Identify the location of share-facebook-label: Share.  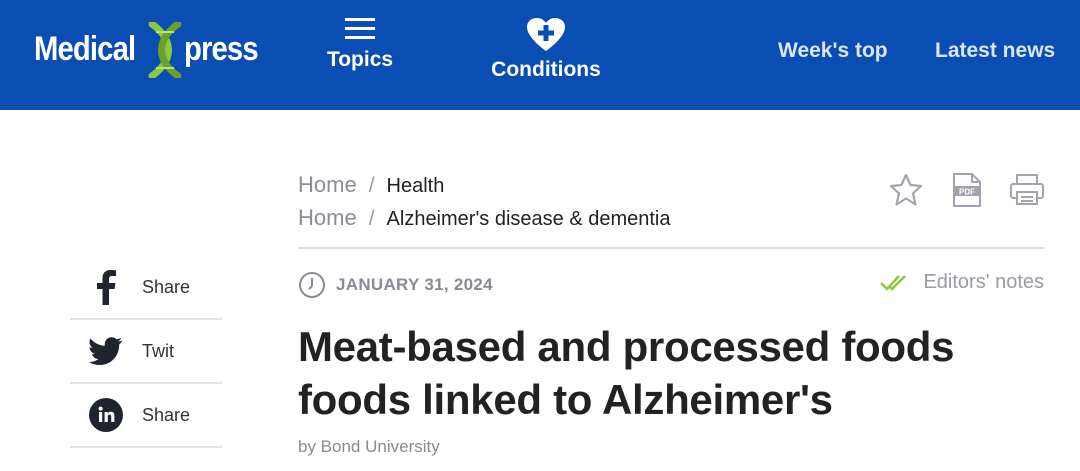
(166, 286).